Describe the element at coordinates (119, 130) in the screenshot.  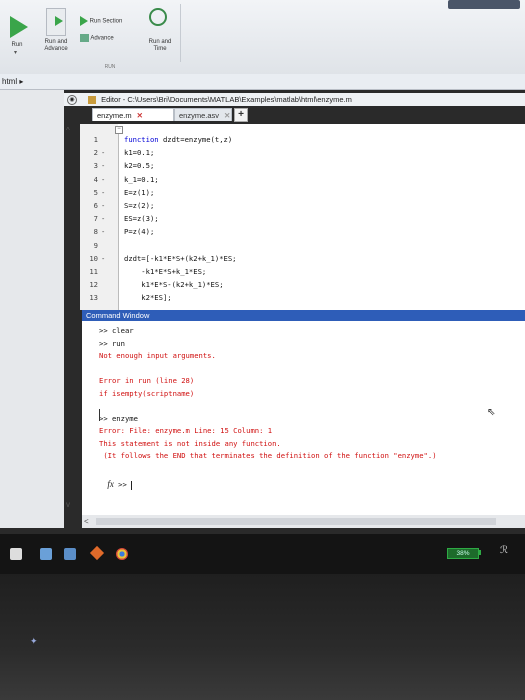
I see `fold-toggle-icon: −` at that location.